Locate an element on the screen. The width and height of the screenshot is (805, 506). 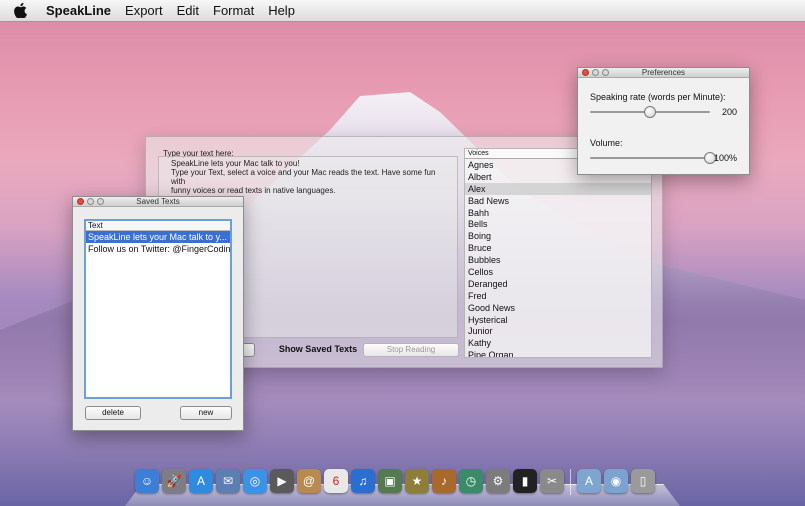
delete-button: delete is located at coordinates (113, 413).